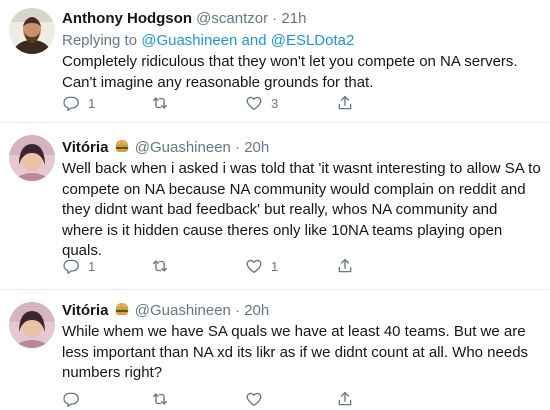 This screenshot has height=410, width=550. What do you see at coordinates (232, 18) in the screenshot?
I see `user-handle: @scantzor` at bounding box center [232, 18].